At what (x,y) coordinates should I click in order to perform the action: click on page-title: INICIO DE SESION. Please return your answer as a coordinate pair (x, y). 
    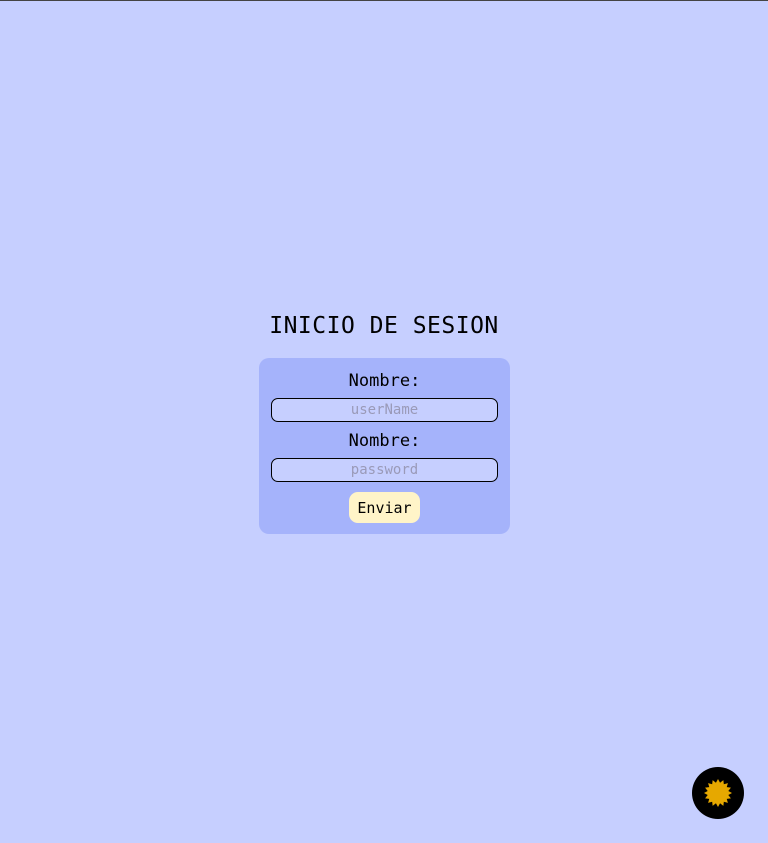
    Looking at the image, I should click on (384, 326).